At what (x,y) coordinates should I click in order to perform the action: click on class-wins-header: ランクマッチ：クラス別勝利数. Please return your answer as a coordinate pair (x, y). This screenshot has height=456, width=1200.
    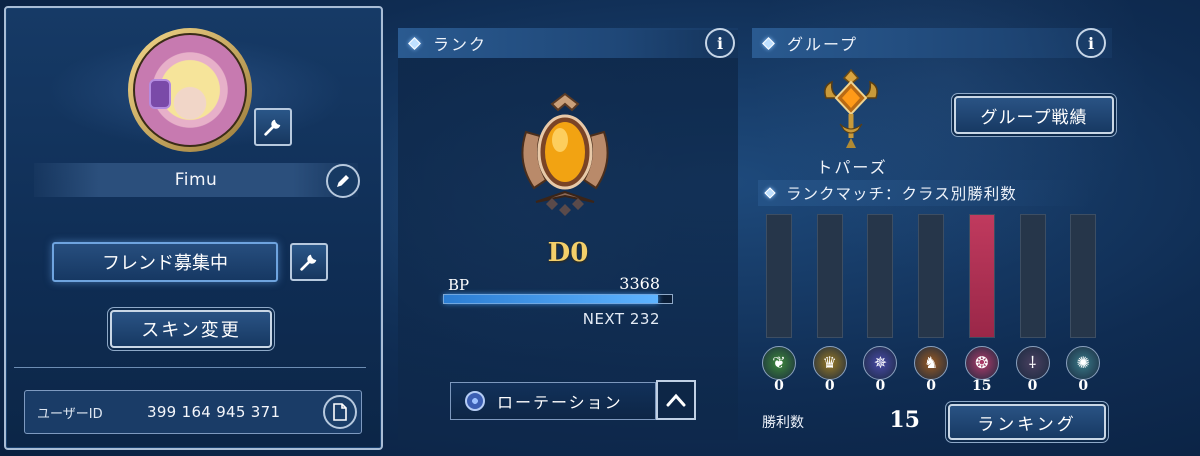
    Looking at the image, I should click on (924, 193).